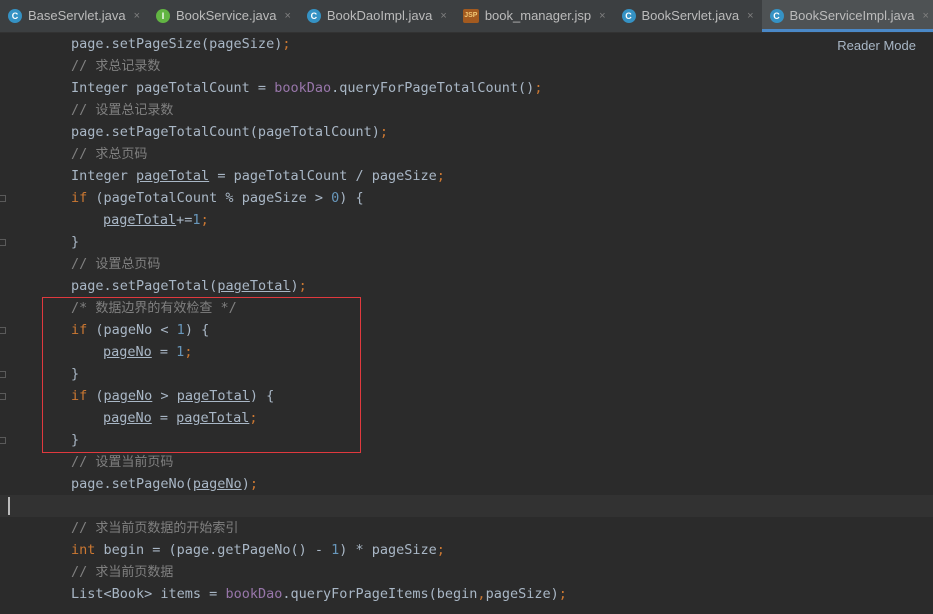 The image size is (933, 614). What do you see at coordinates (181, 44) in the screenshot?
I see `code-line: page.setPageSize(pageSize);` at bounding box center [181, 44].